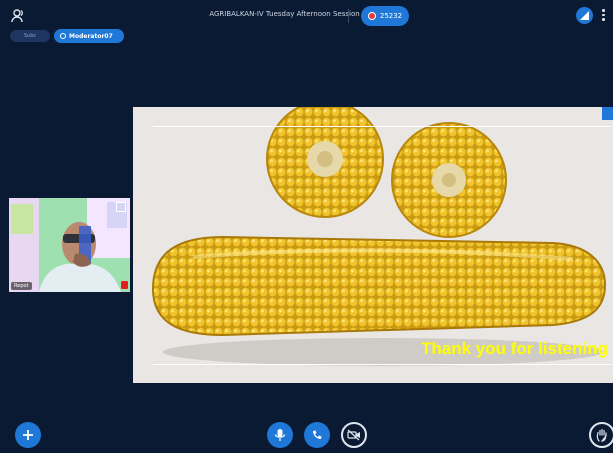 The image size is (613, 453). I want to click on users-icon, so click(18, 16).